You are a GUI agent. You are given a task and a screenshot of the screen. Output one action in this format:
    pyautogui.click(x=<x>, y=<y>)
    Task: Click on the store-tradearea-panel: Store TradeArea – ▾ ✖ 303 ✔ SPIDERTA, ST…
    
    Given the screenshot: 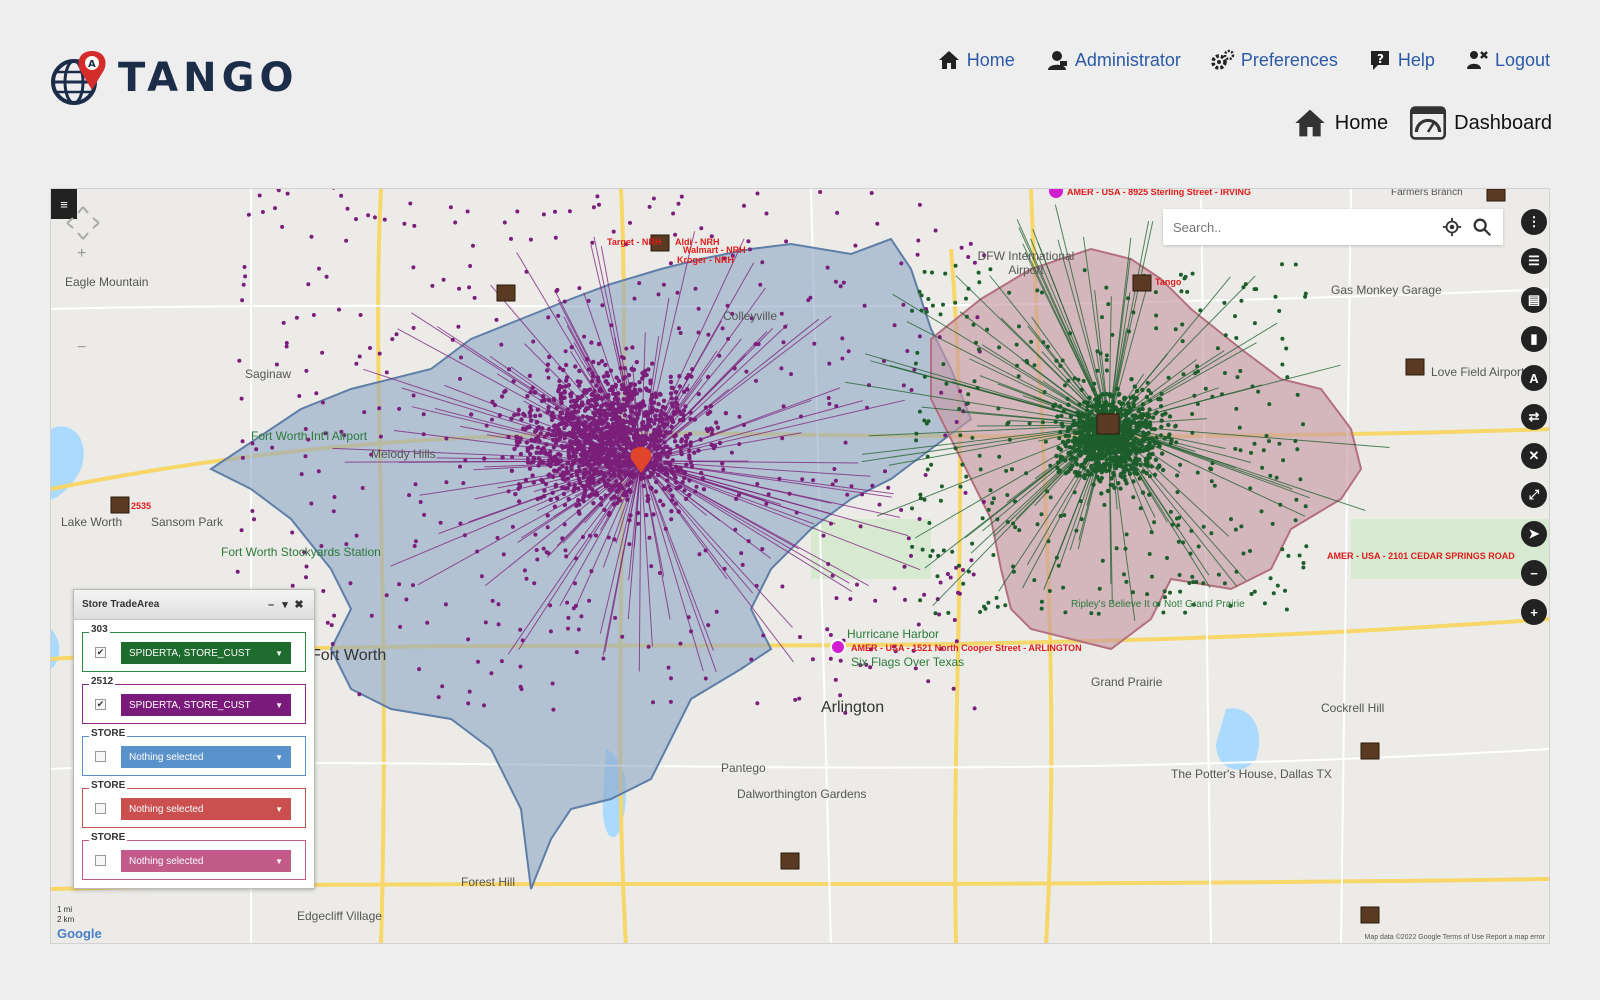 What is the action you would take?
    pyautogui.click(x=194, y=739)
    